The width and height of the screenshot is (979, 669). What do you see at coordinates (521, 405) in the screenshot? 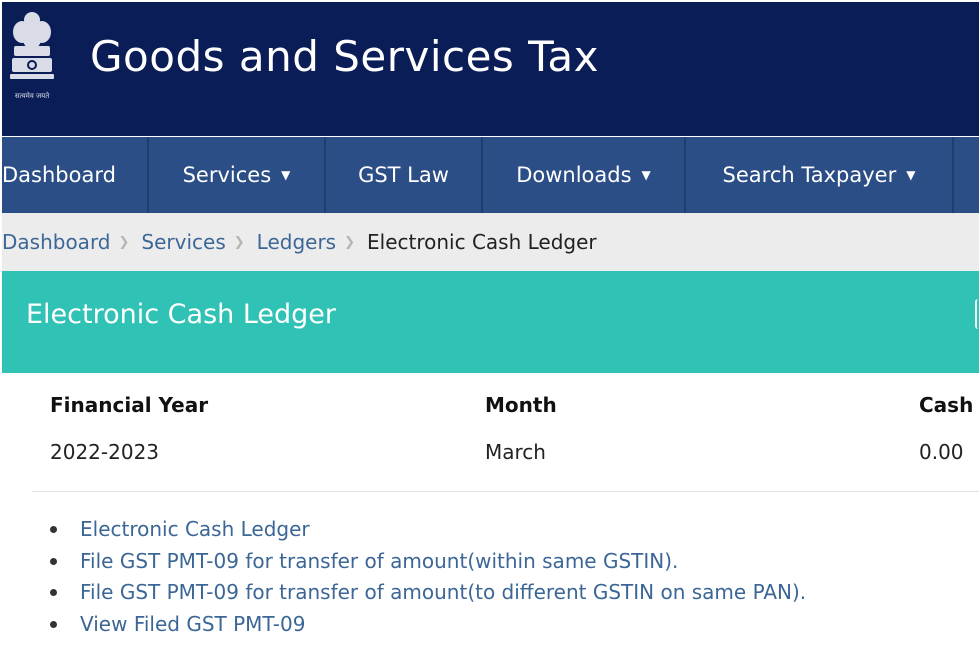
I see `column-header-month: Month` at bounding box center [521, 405].